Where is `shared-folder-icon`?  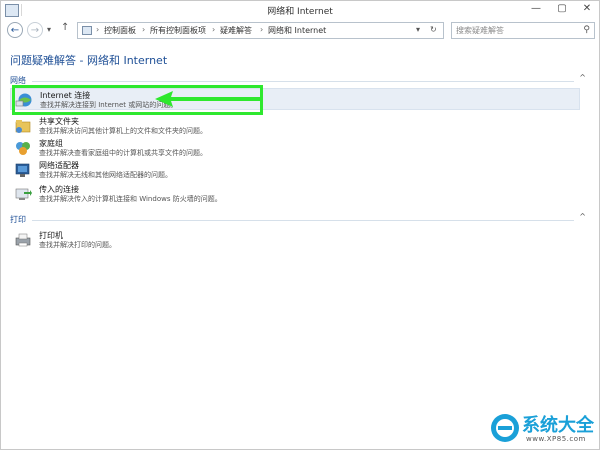
shared-folder-icon is located at coordinates (23, 126).